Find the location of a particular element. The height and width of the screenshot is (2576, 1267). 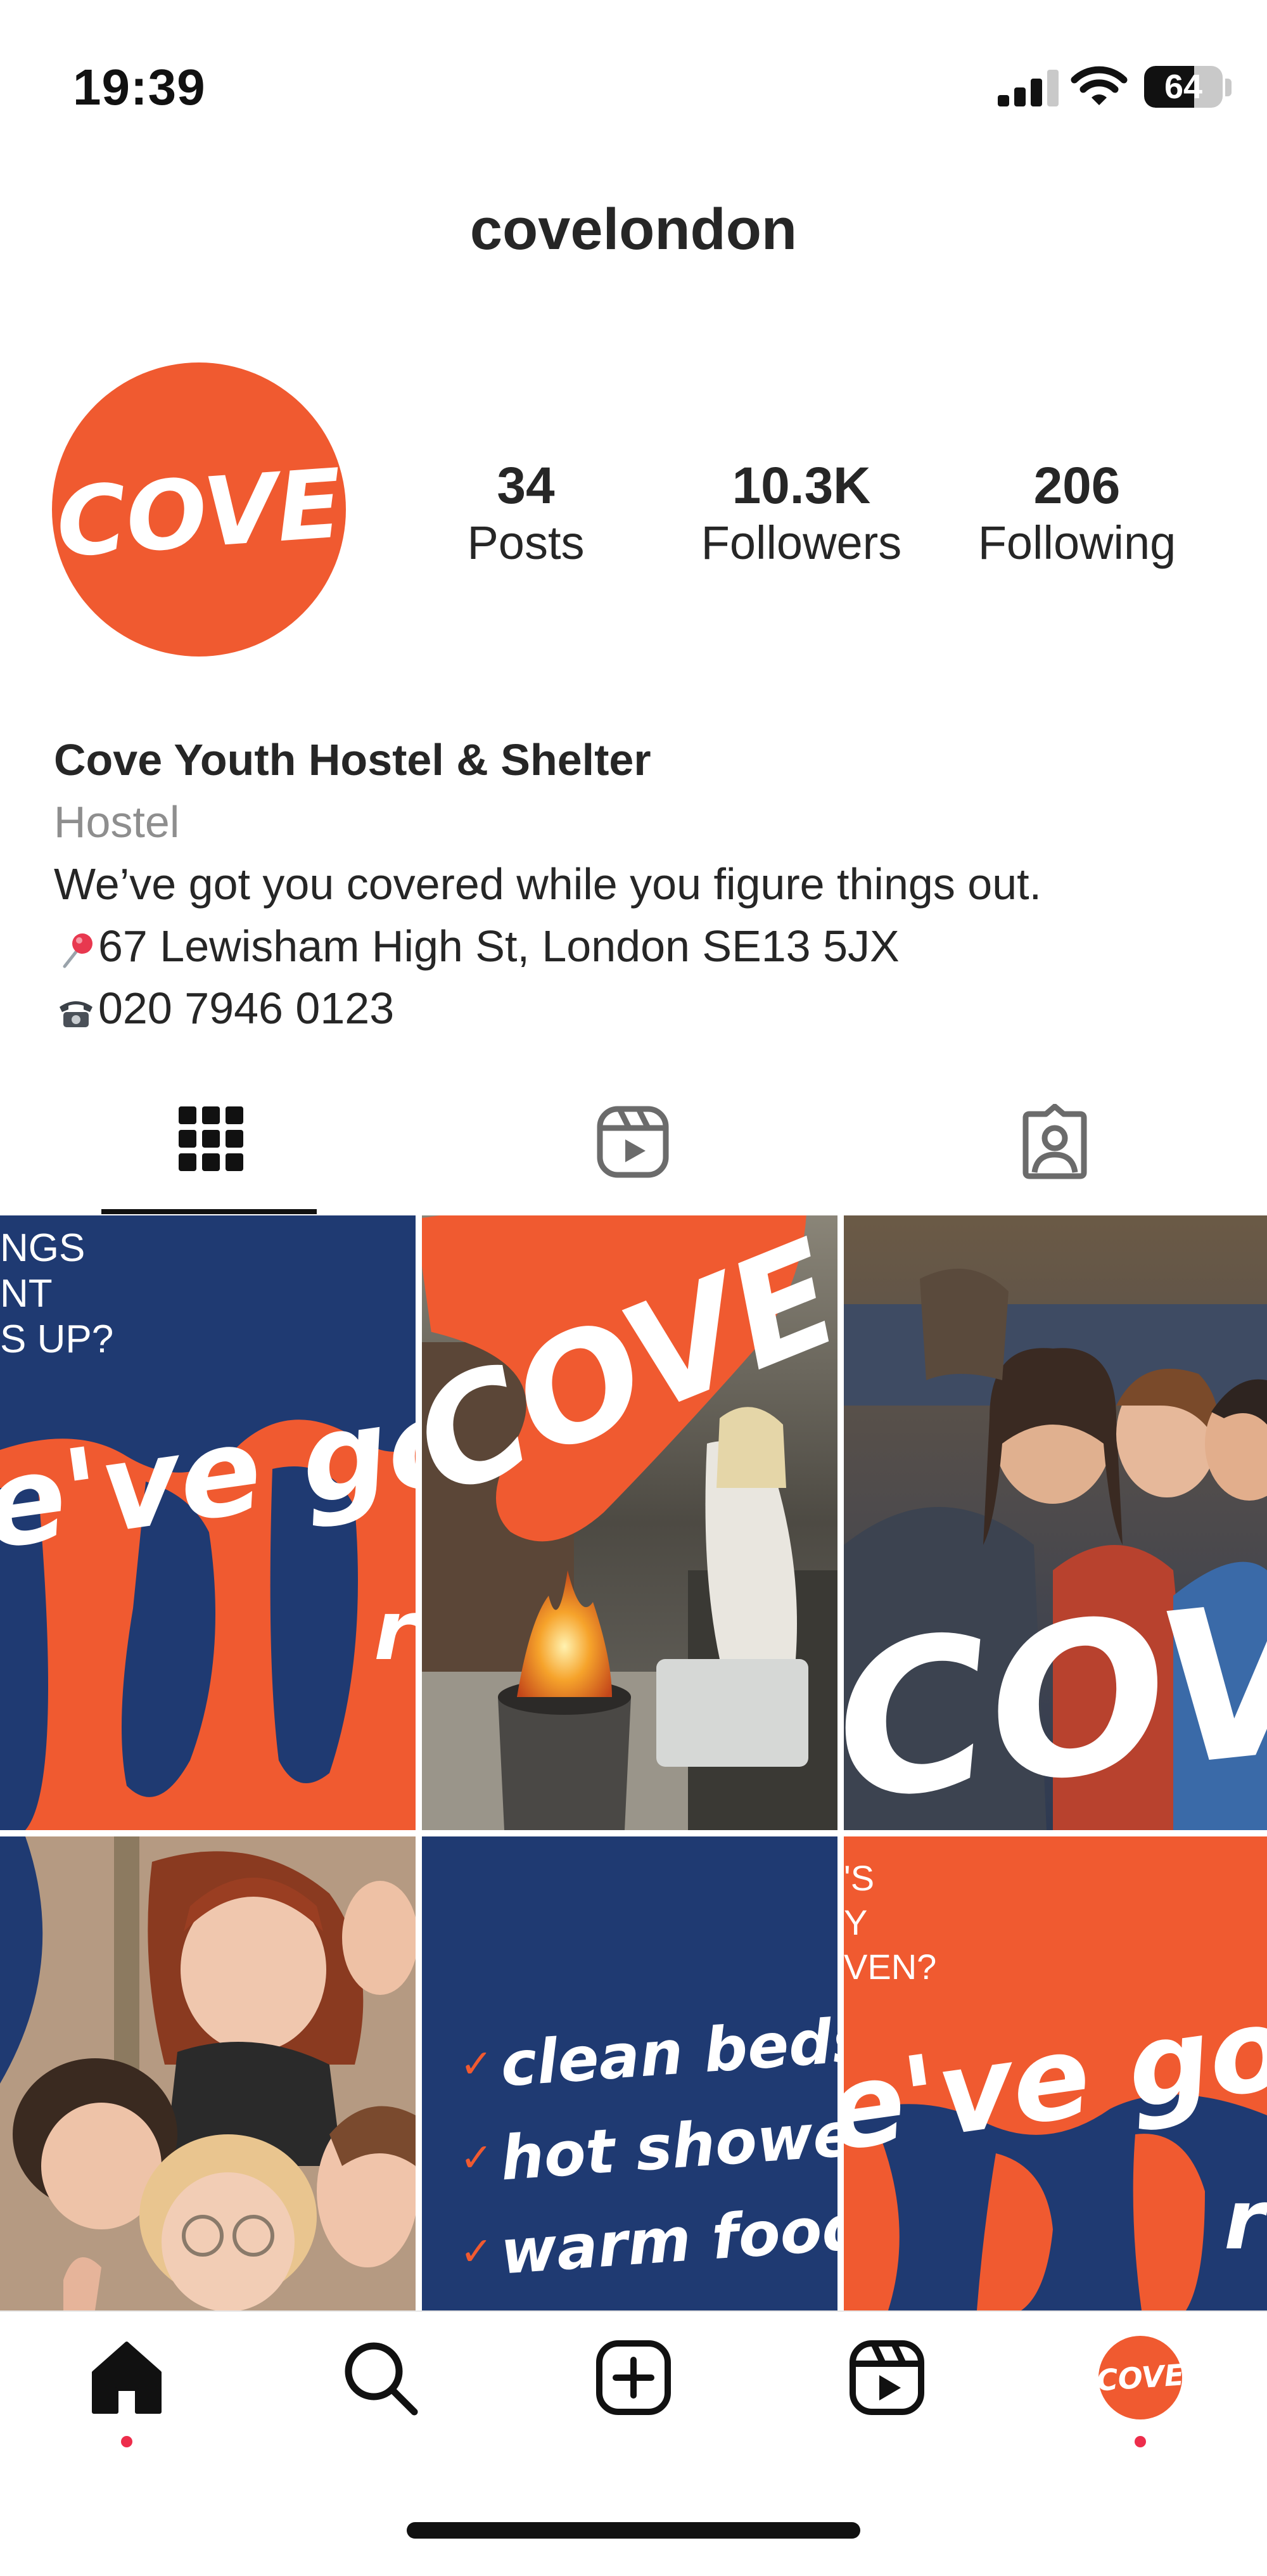

tab-posts-grid is located at coordinates (211, 1153).